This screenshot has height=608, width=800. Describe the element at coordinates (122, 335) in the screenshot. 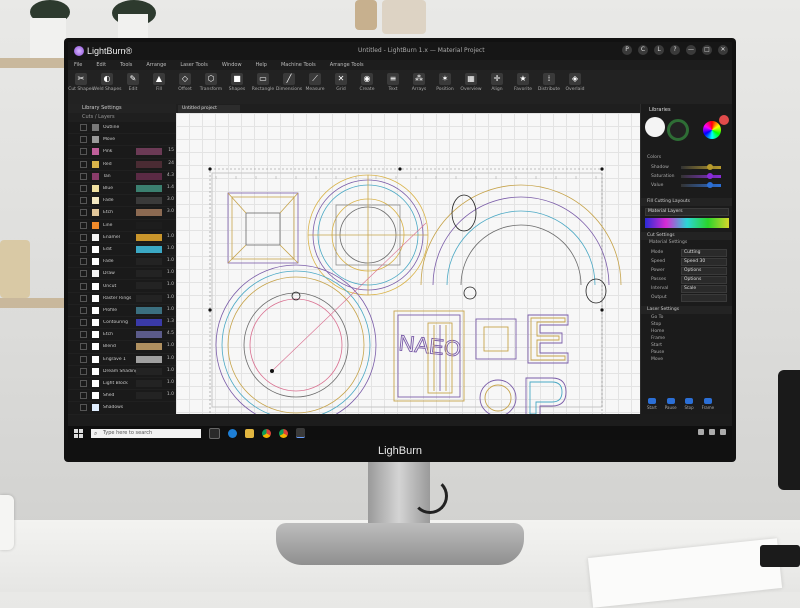

I see `layer-row: Etch 4.5` at that location.